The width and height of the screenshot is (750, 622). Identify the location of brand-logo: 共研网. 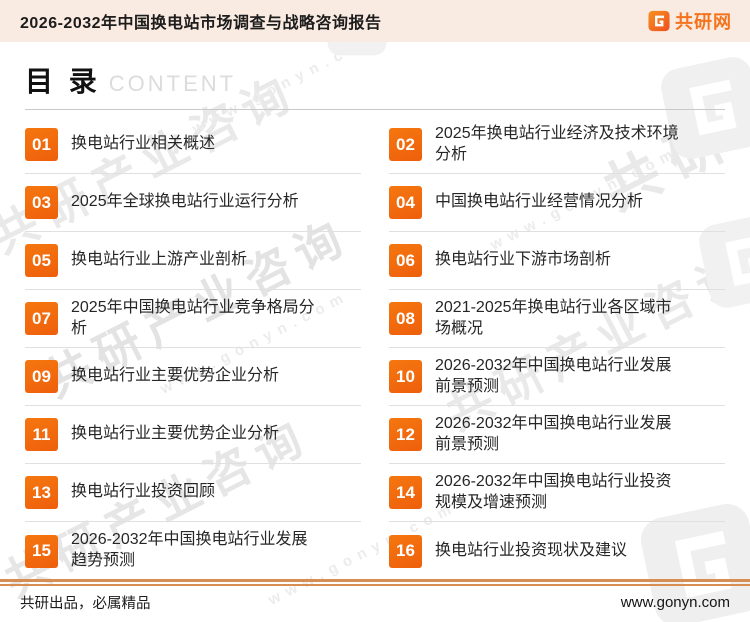
(690, 21).